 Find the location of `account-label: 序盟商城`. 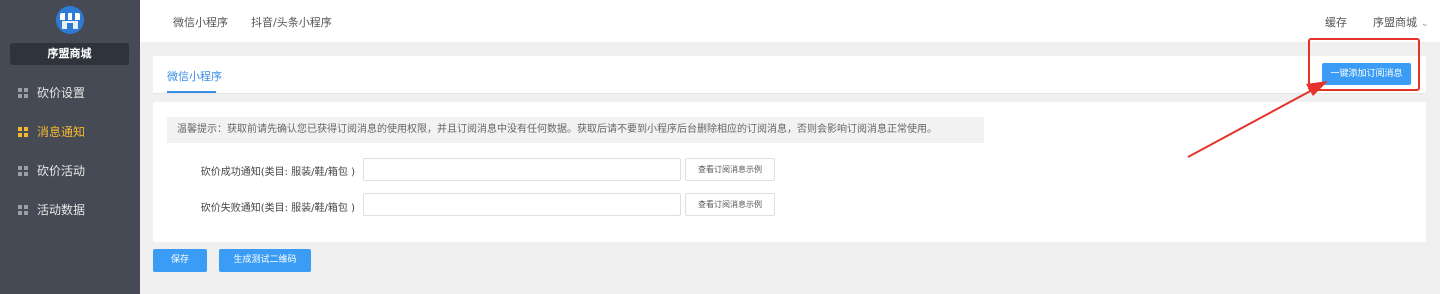

account-label: 序盟商城 is located at coordinates (1395, 22).